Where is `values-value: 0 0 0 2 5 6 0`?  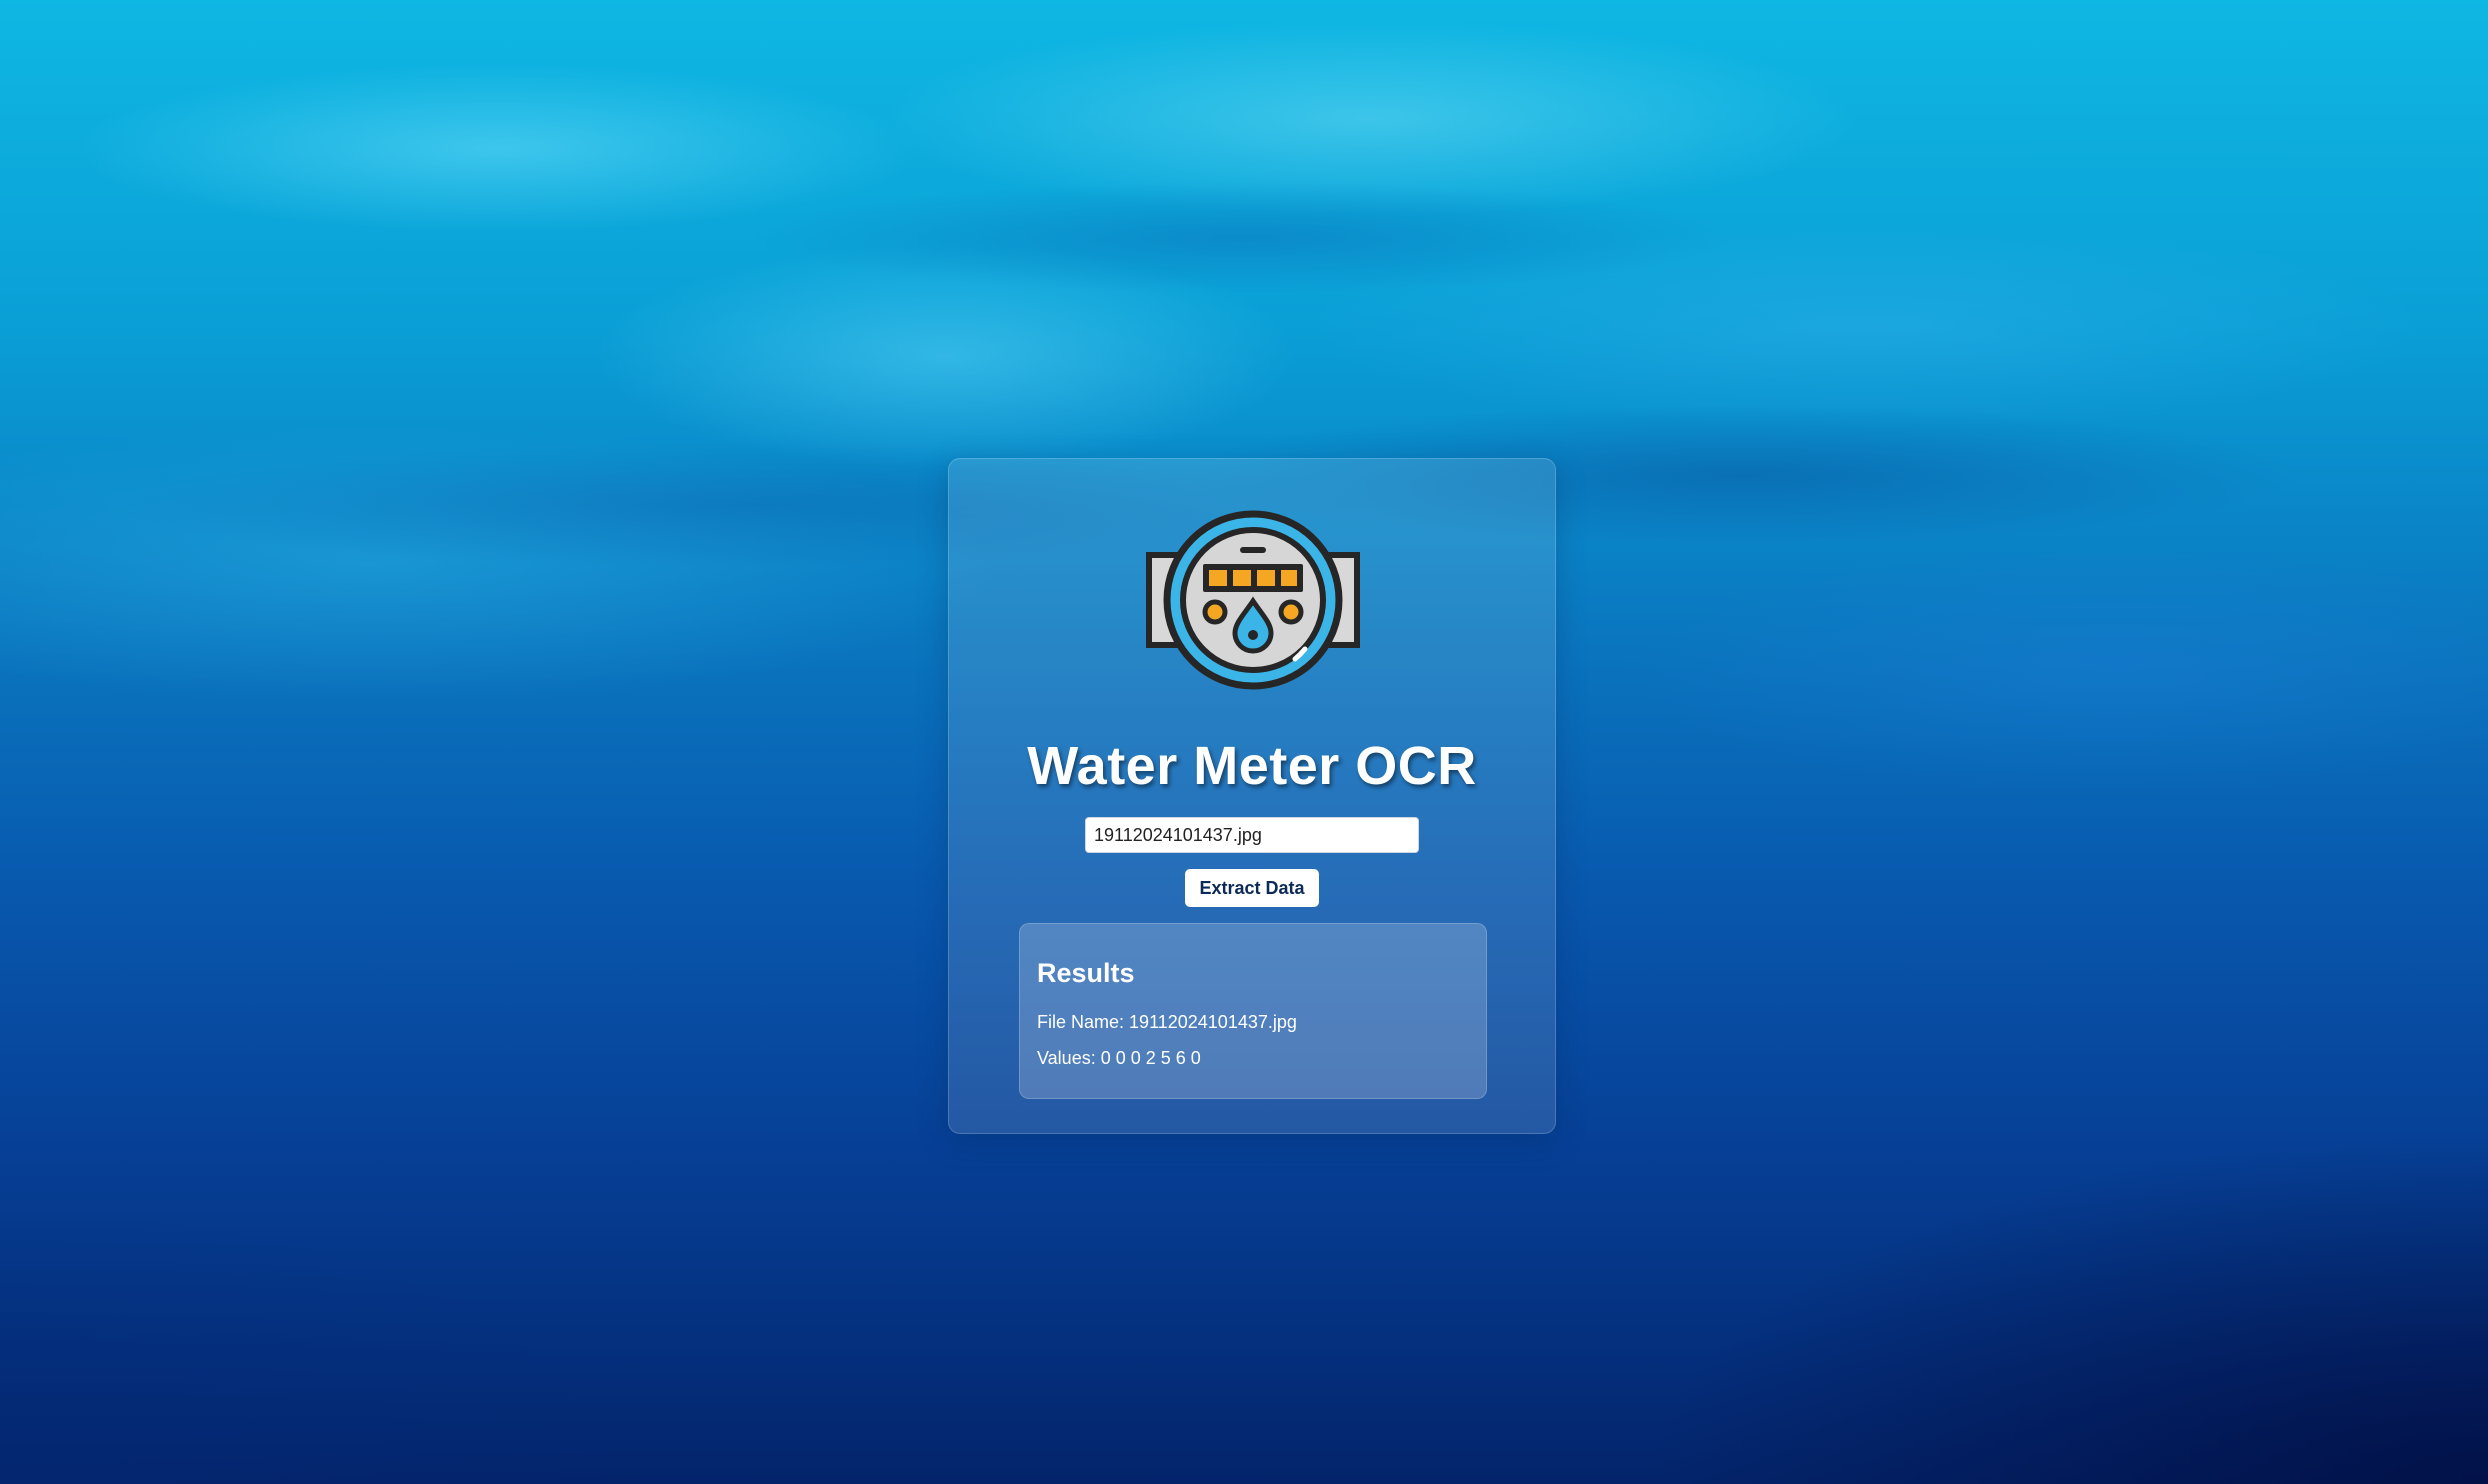 values-value: 0 0 0 2 5 6 0 is located at coordinates (1150, 1058).